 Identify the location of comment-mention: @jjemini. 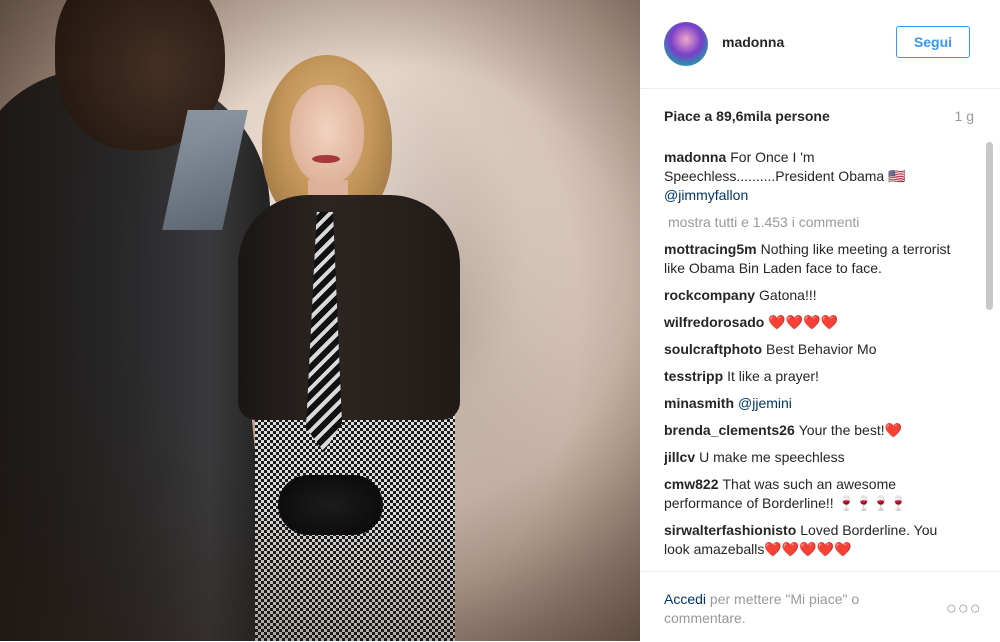
(765, 403).